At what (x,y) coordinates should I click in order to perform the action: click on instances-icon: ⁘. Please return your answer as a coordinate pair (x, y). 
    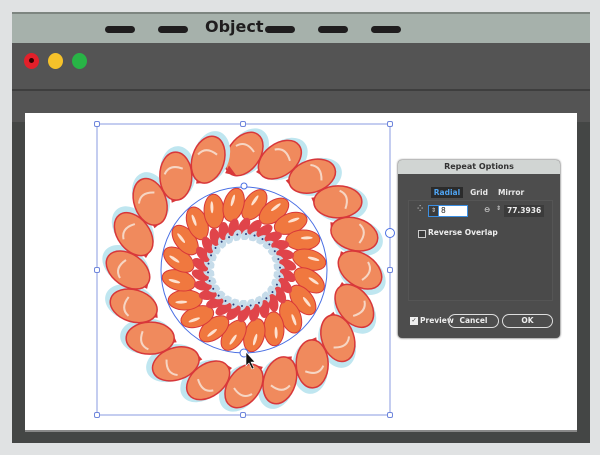
    Looking at the image, I should click on (420, 208).